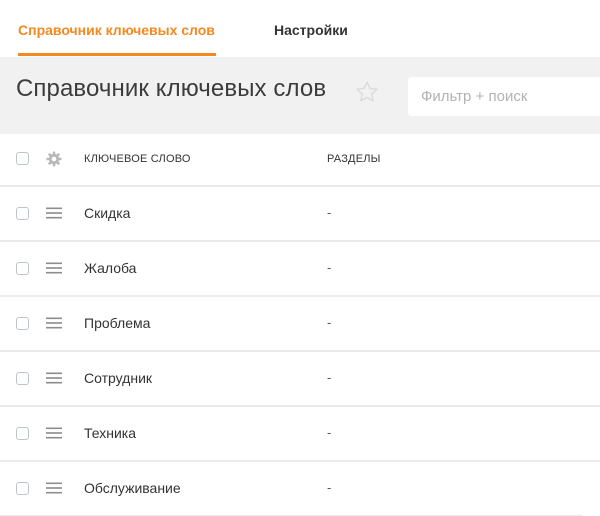 This screenshot has width=600, height=516. I want to click on search-input, so click(504, 96).